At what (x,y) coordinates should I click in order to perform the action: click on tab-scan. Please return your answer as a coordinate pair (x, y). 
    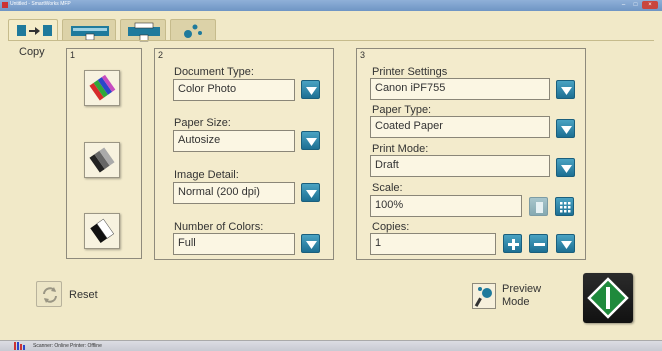
    Looking at the image, I should click on (89, 30).